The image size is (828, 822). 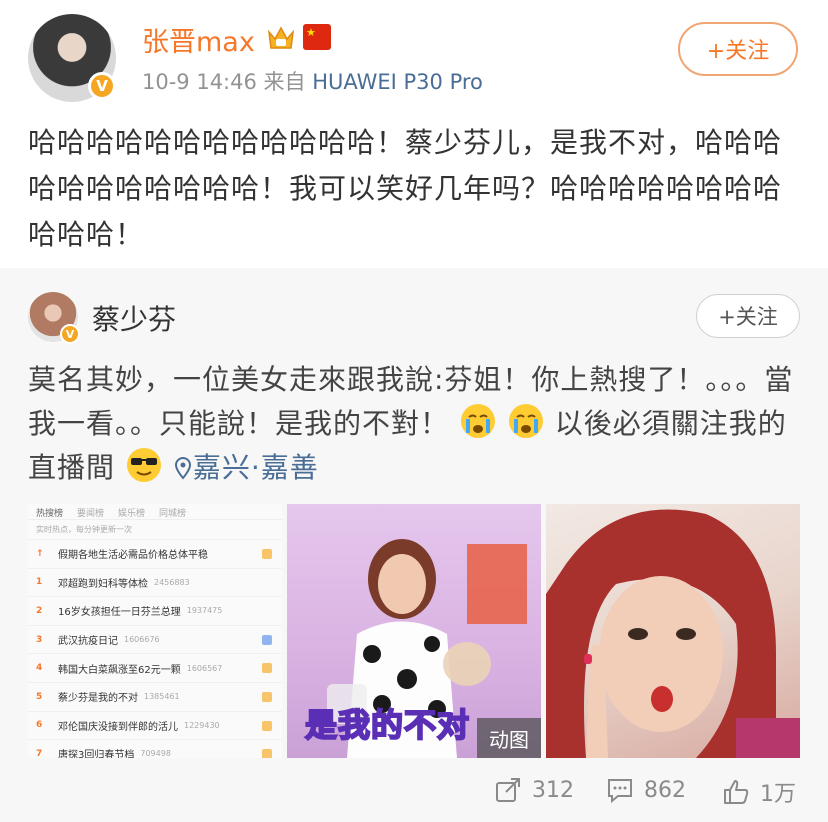 What do you see at coordinates (40, 553) in the screenshot?
I see `pin-icon: ↑` at bounding box center [40, 553].